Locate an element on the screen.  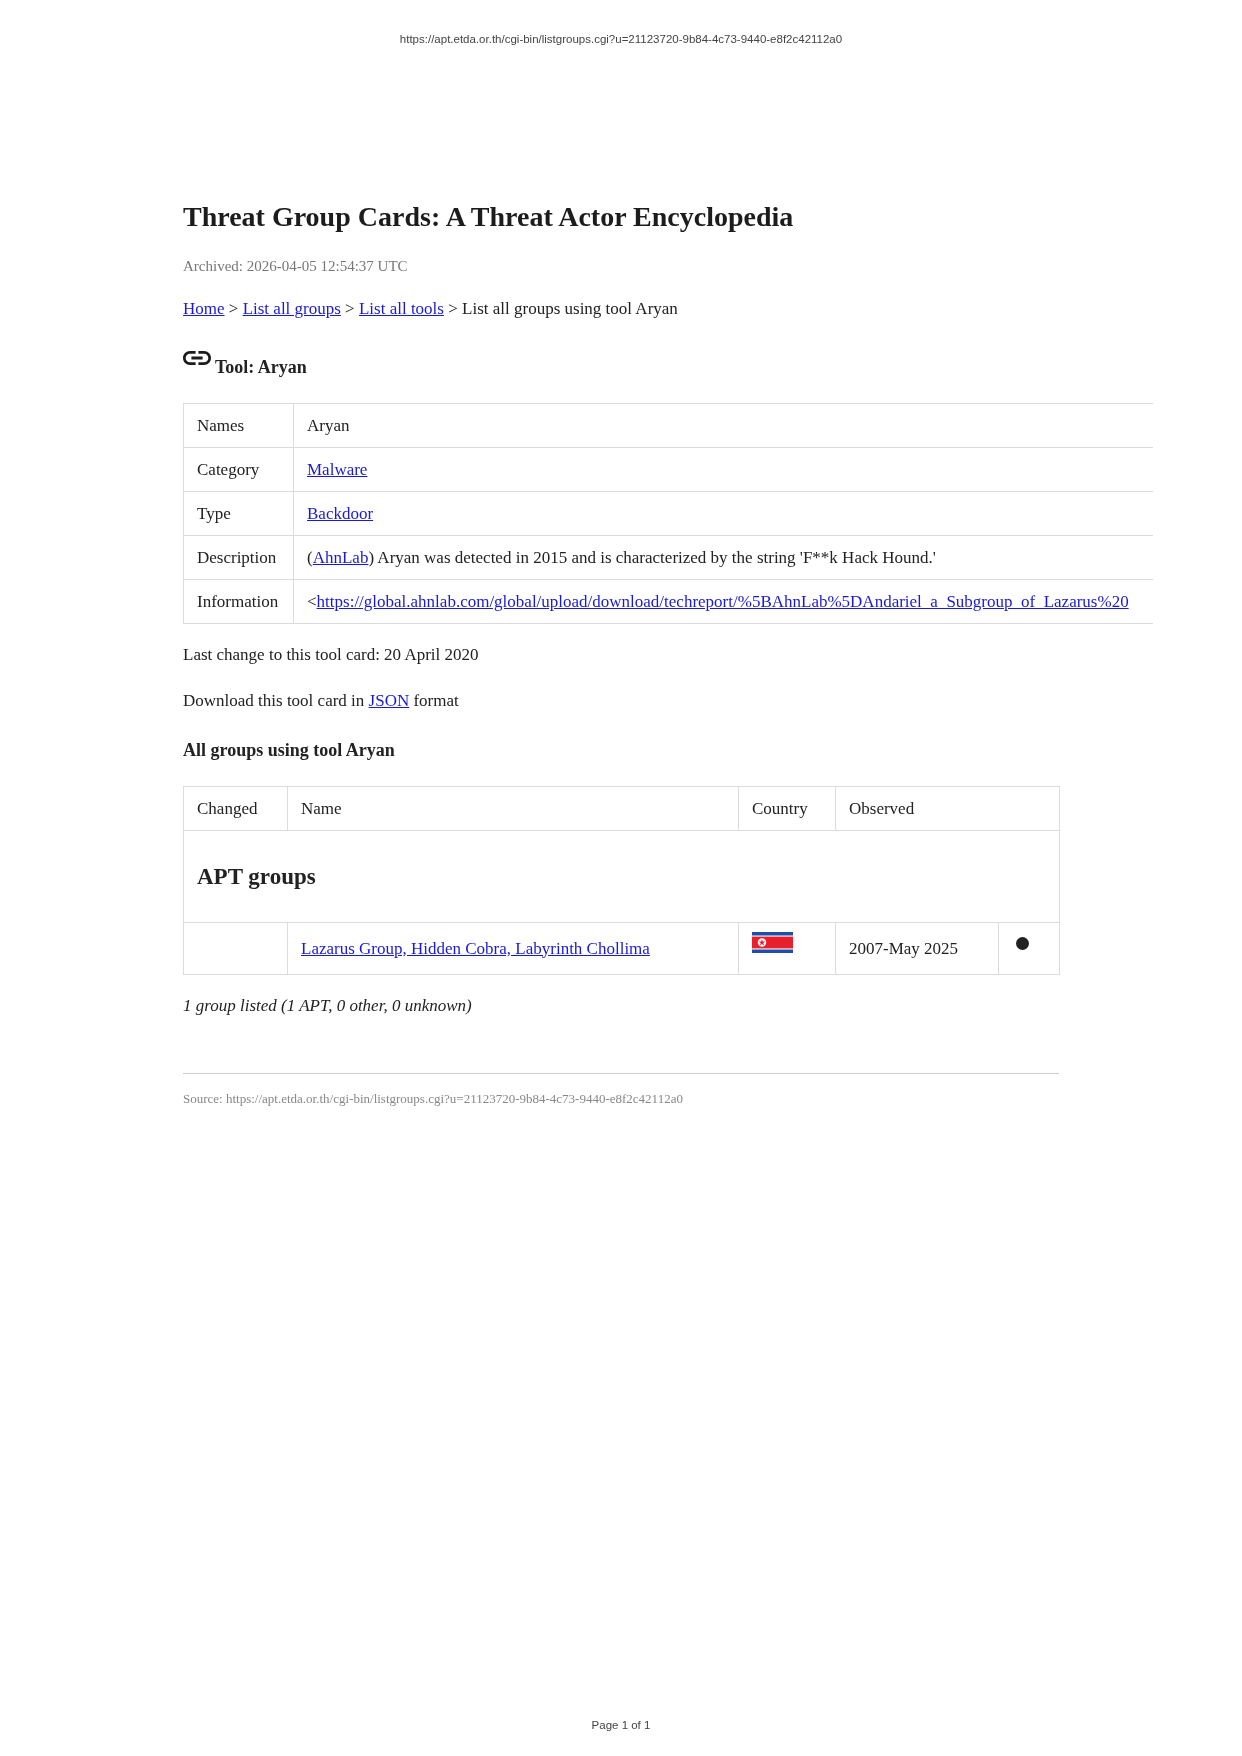
groups-summary: 1 group listed (1 APT, 0 other, 0 unknown) is located at coordinates (327, 1005).